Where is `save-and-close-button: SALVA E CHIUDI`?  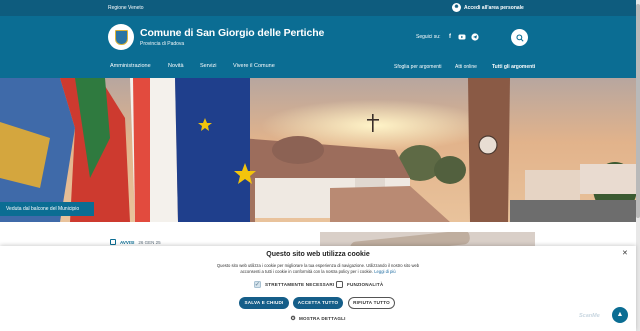
save-and-close-button: SALVA E CHIUDI is located at coordinates (264, 303).